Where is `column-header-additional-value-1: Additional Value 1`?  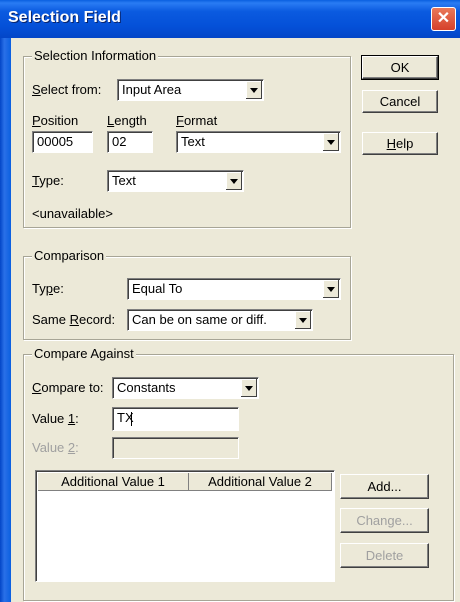 column-header-additional-value-1: Additional Value 1 is located at coordinates (113, 482).